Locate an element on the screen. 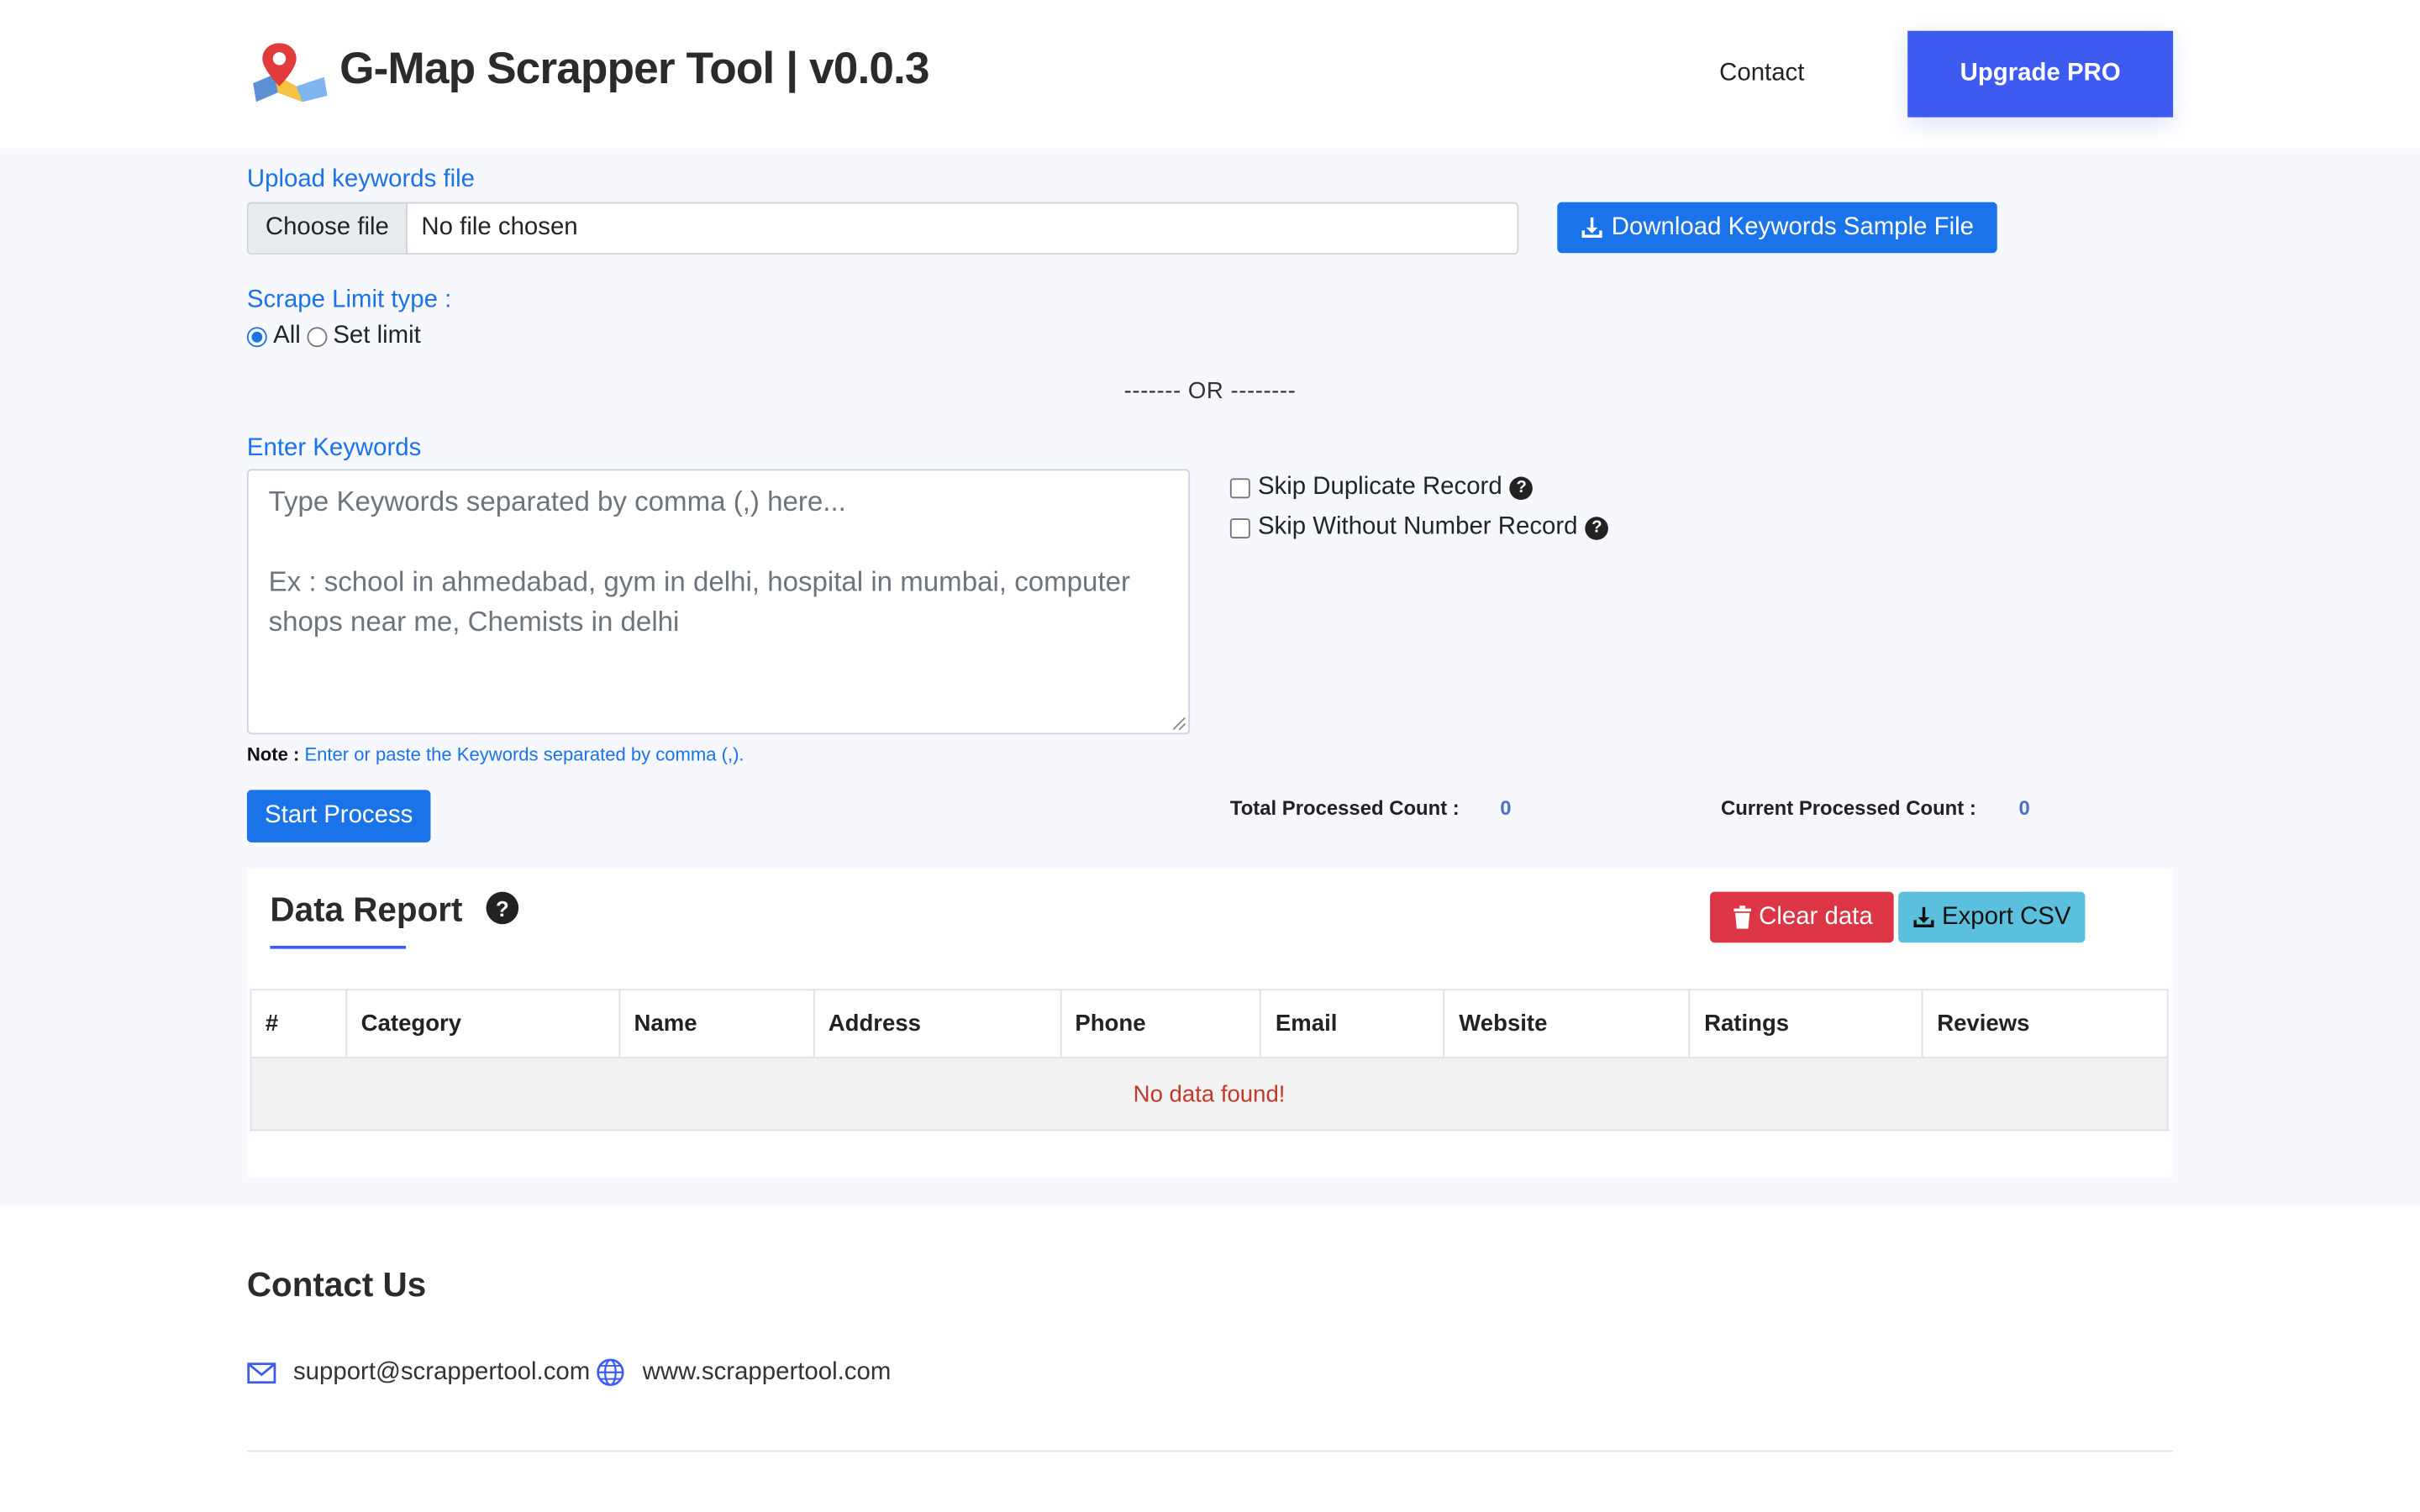 This screenshot has width=2420, height=1512. skip-without-number-label: Skip Without Number Record is located at coordinates (1417, 526).